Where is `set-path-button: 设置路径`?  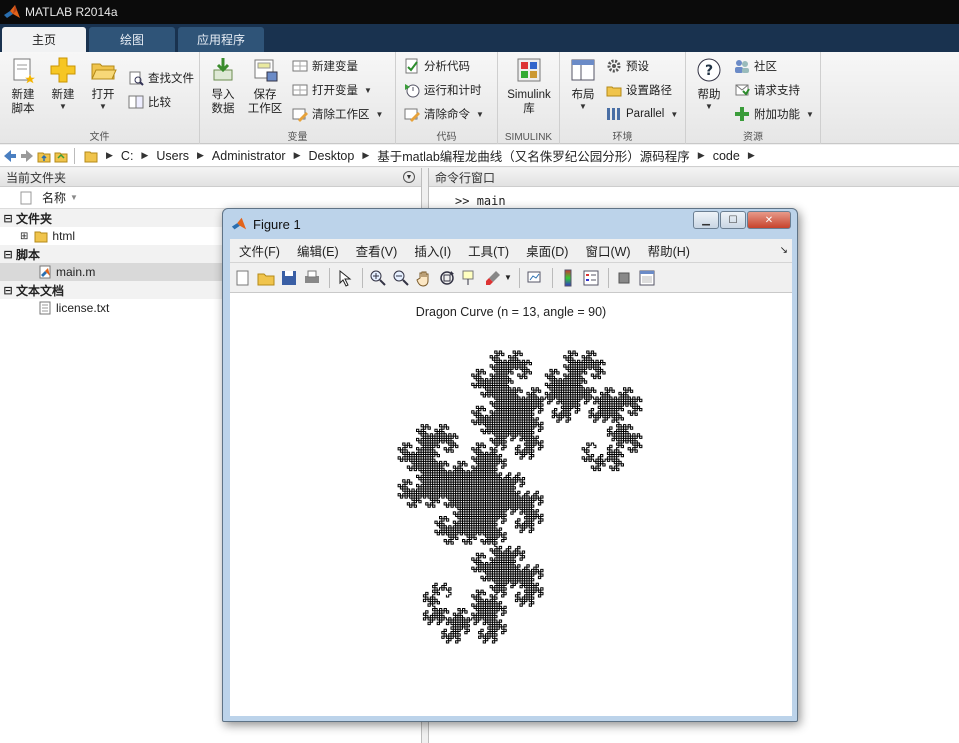 set-path-button: 设置路径 is located at coordinates (639, 90).